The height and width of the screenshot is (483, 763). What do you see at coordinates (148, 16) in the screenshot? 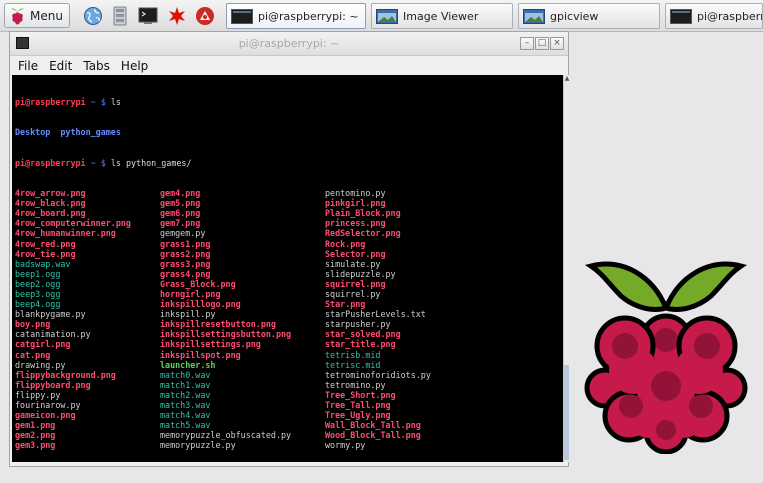
I see `terminal-launcher-icon` at bounding box center [148, 16].